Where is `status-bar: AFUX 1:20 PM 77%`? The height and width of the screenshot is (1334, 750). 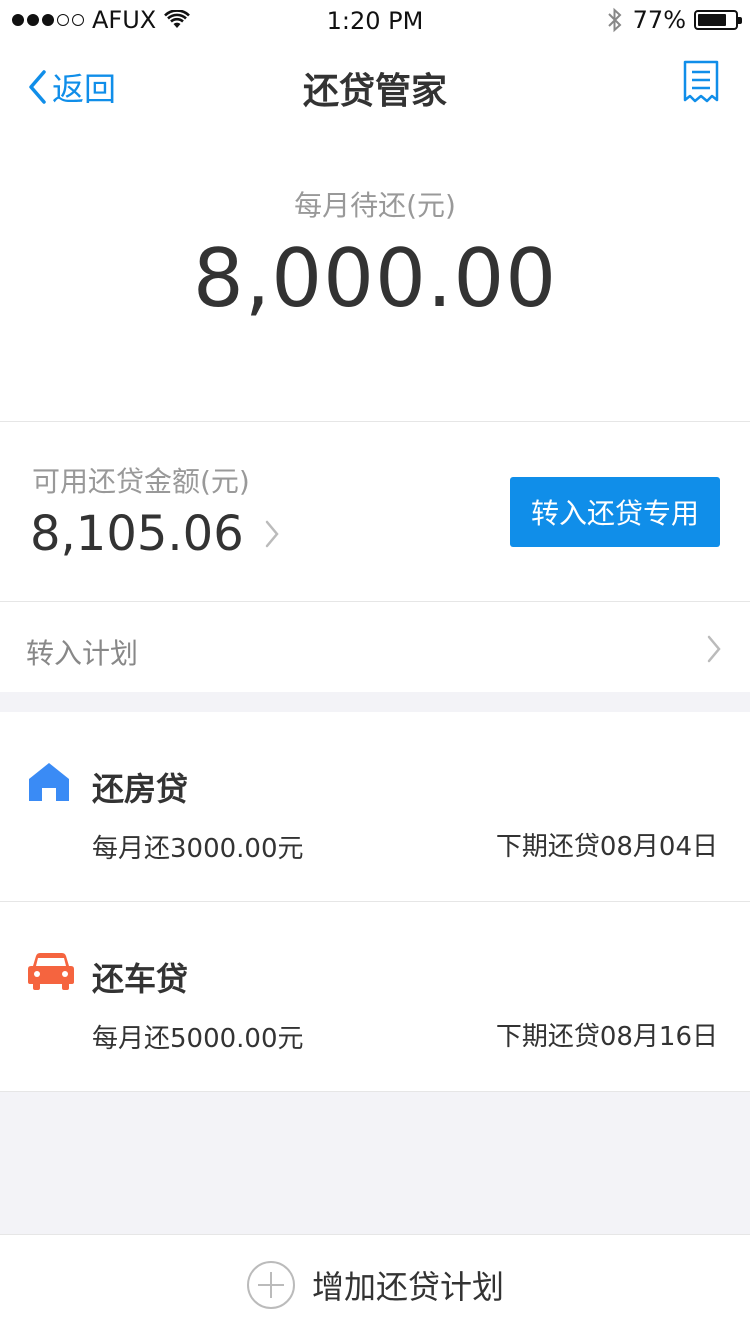
status-bar: AFUX 1:20 PM 77% is located at coordinates (375, 20).